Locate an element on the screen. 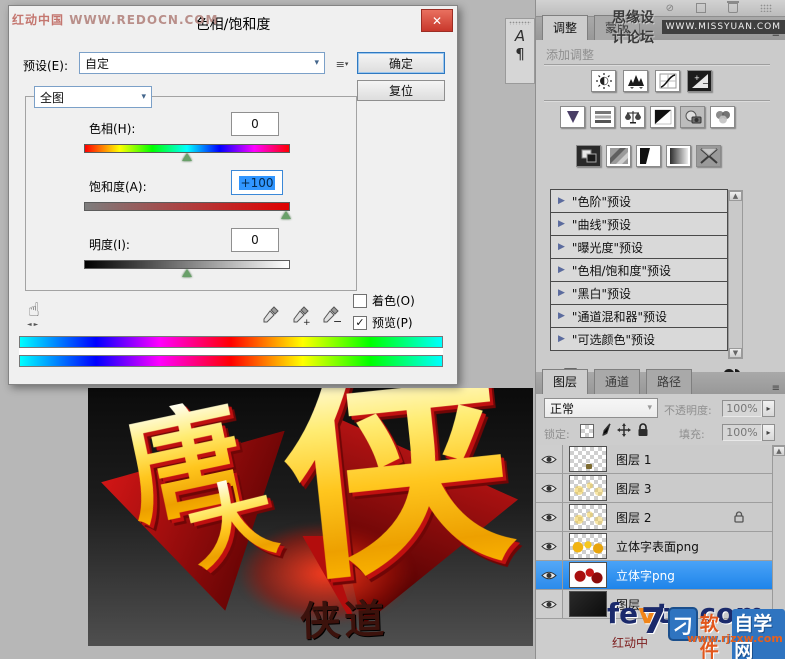 The image size is (785, 659). hue-input: 0 is located at coordinates (255, 124).